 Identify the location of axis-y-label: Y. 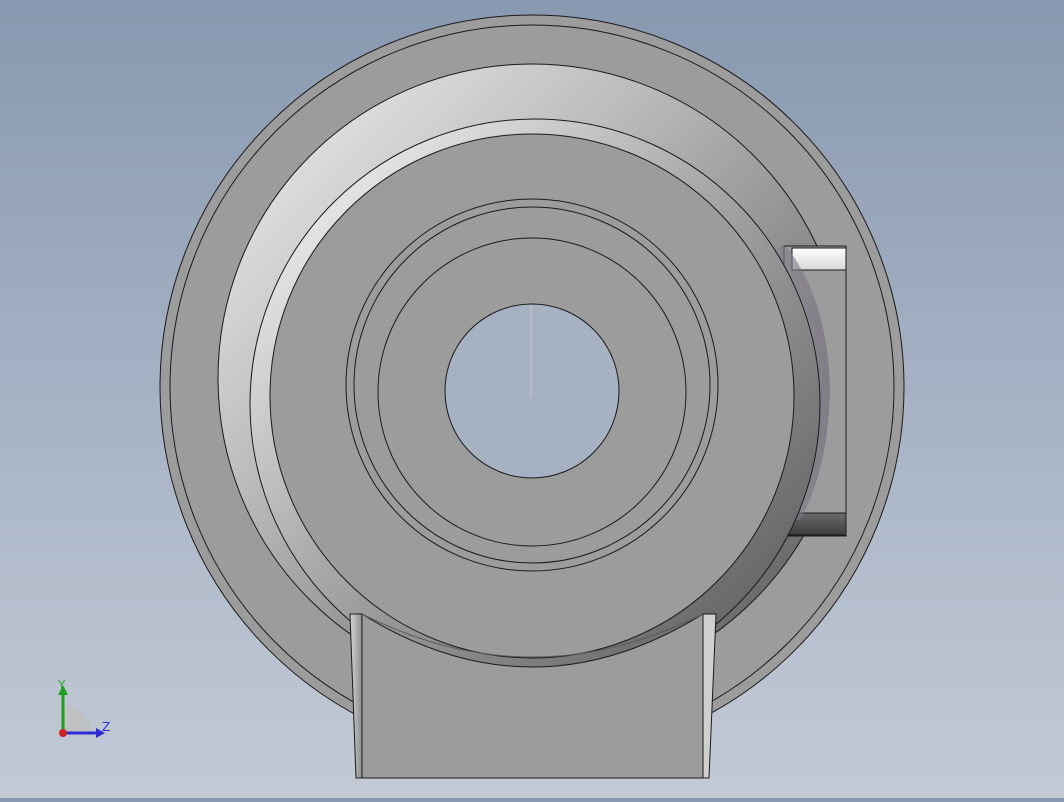
(62, 685).